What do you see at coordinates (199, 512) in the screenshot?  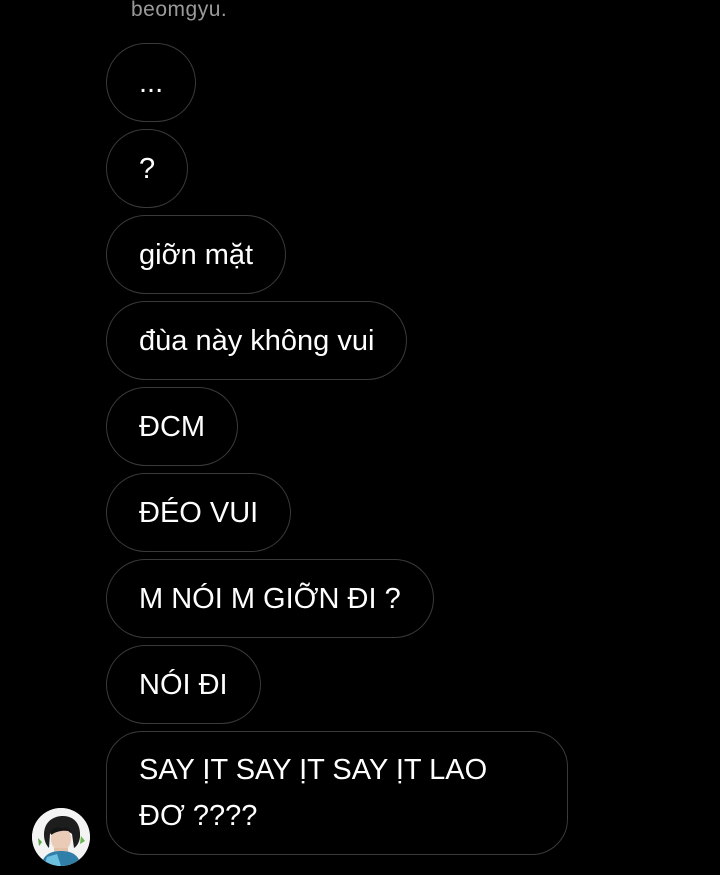 I see `message-bubble: ĐÉO VUI` at bounding box center [199, 512].